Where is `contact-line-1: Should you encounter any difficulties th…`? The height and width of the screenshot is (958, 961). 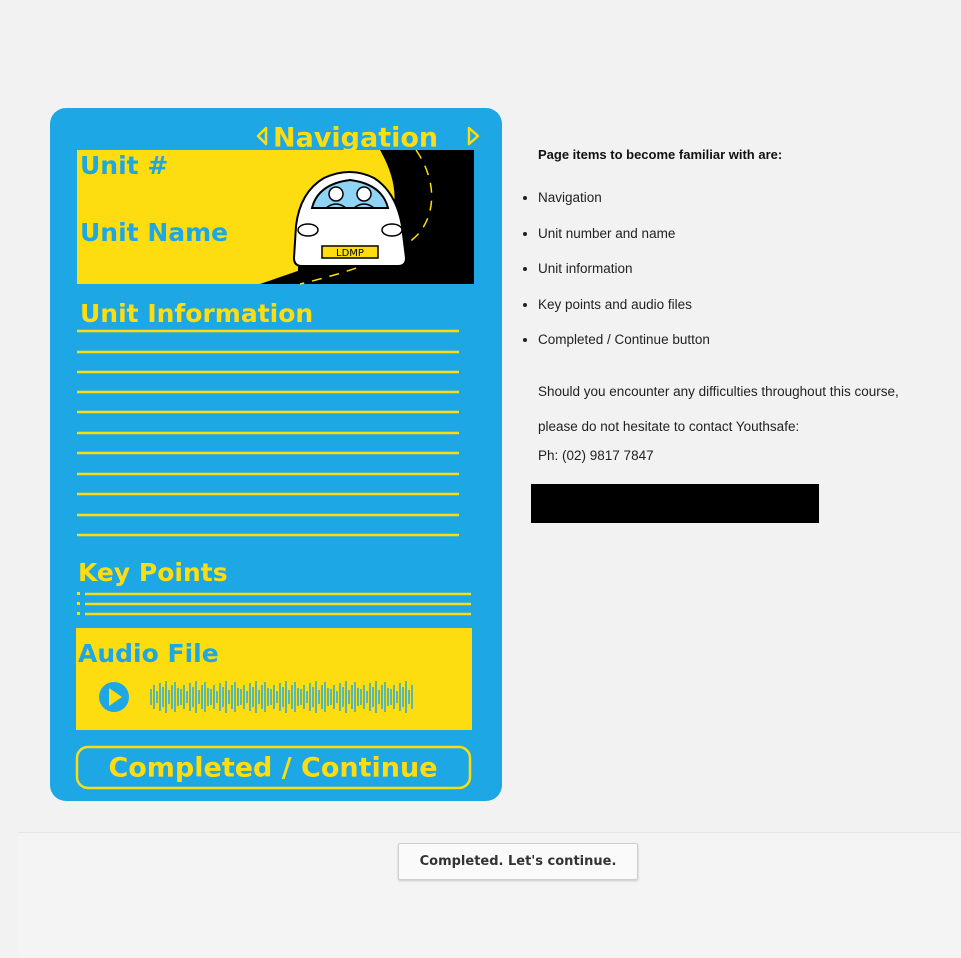 contact-line-1: Should you encounter any difficulties th… is located at coordinates (718, 391).